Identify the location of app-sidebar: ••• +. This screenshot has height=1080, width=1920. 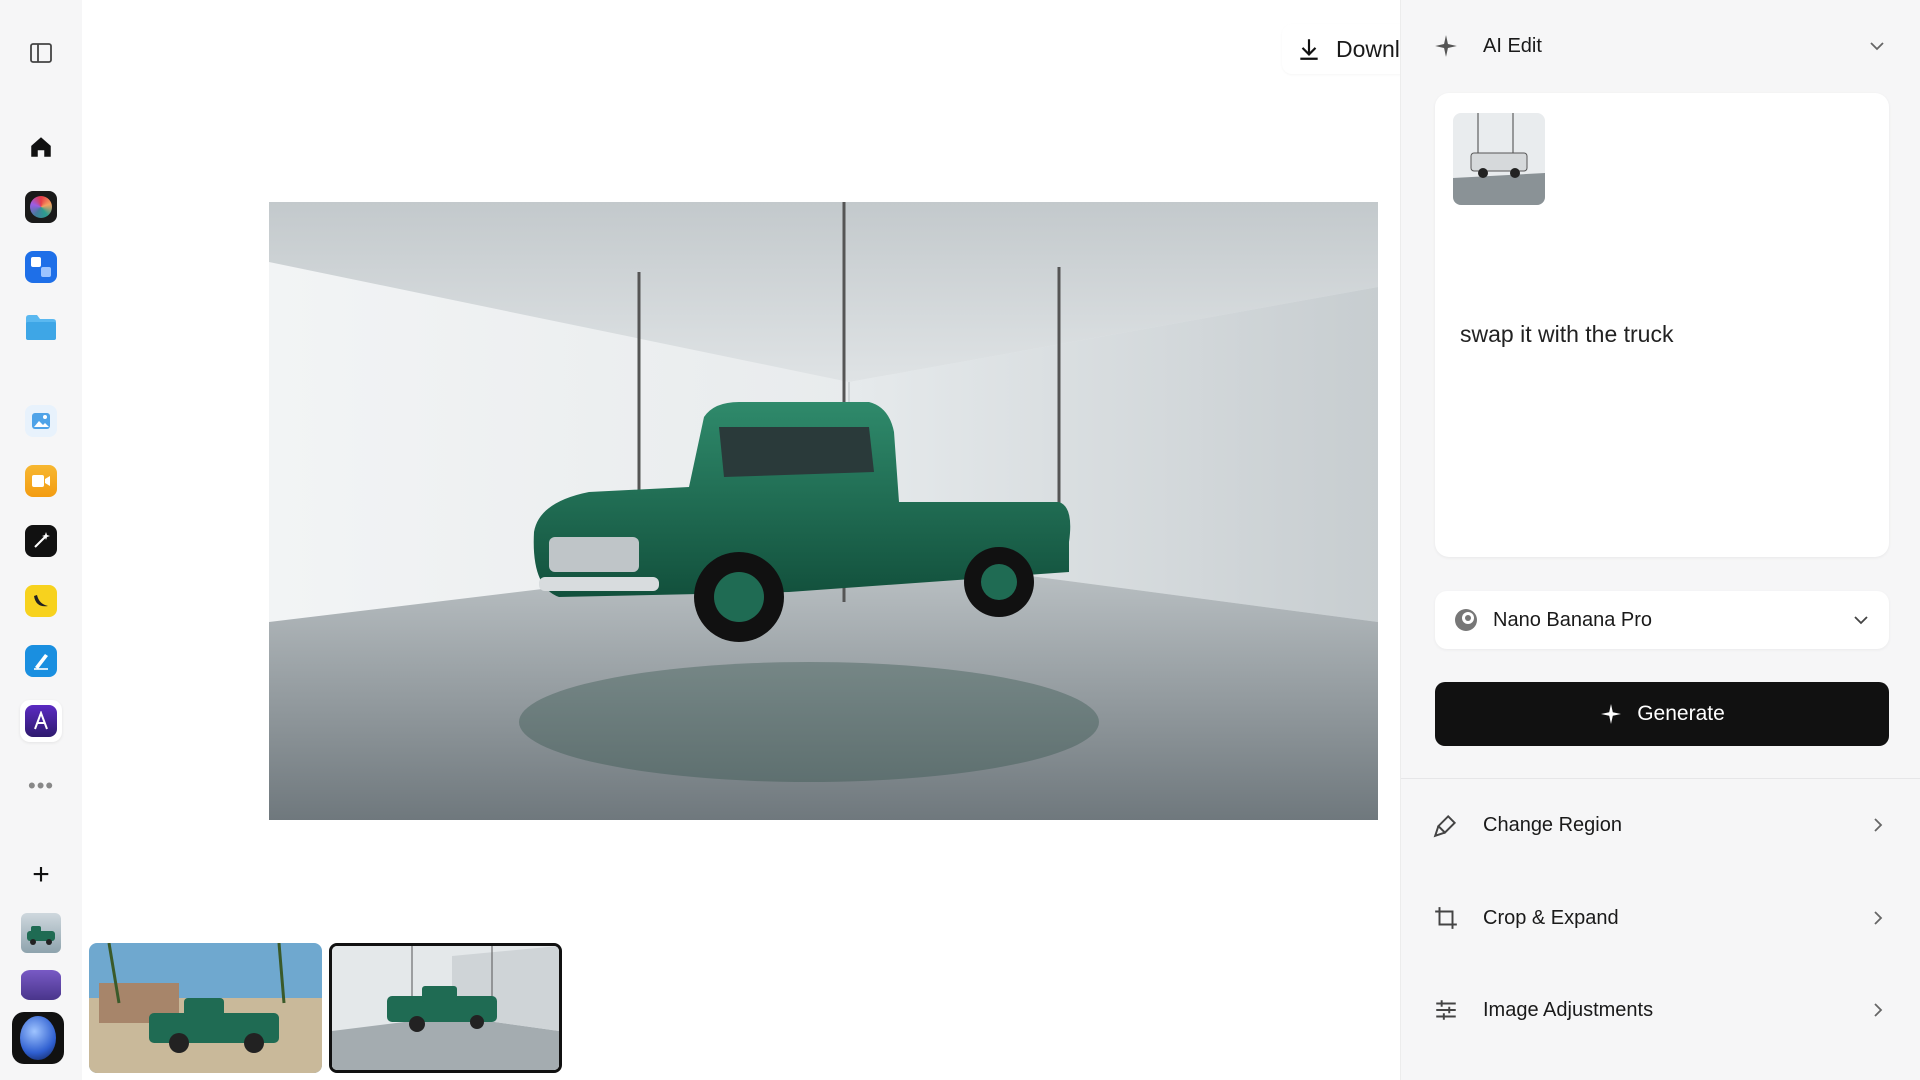
(41, 540).